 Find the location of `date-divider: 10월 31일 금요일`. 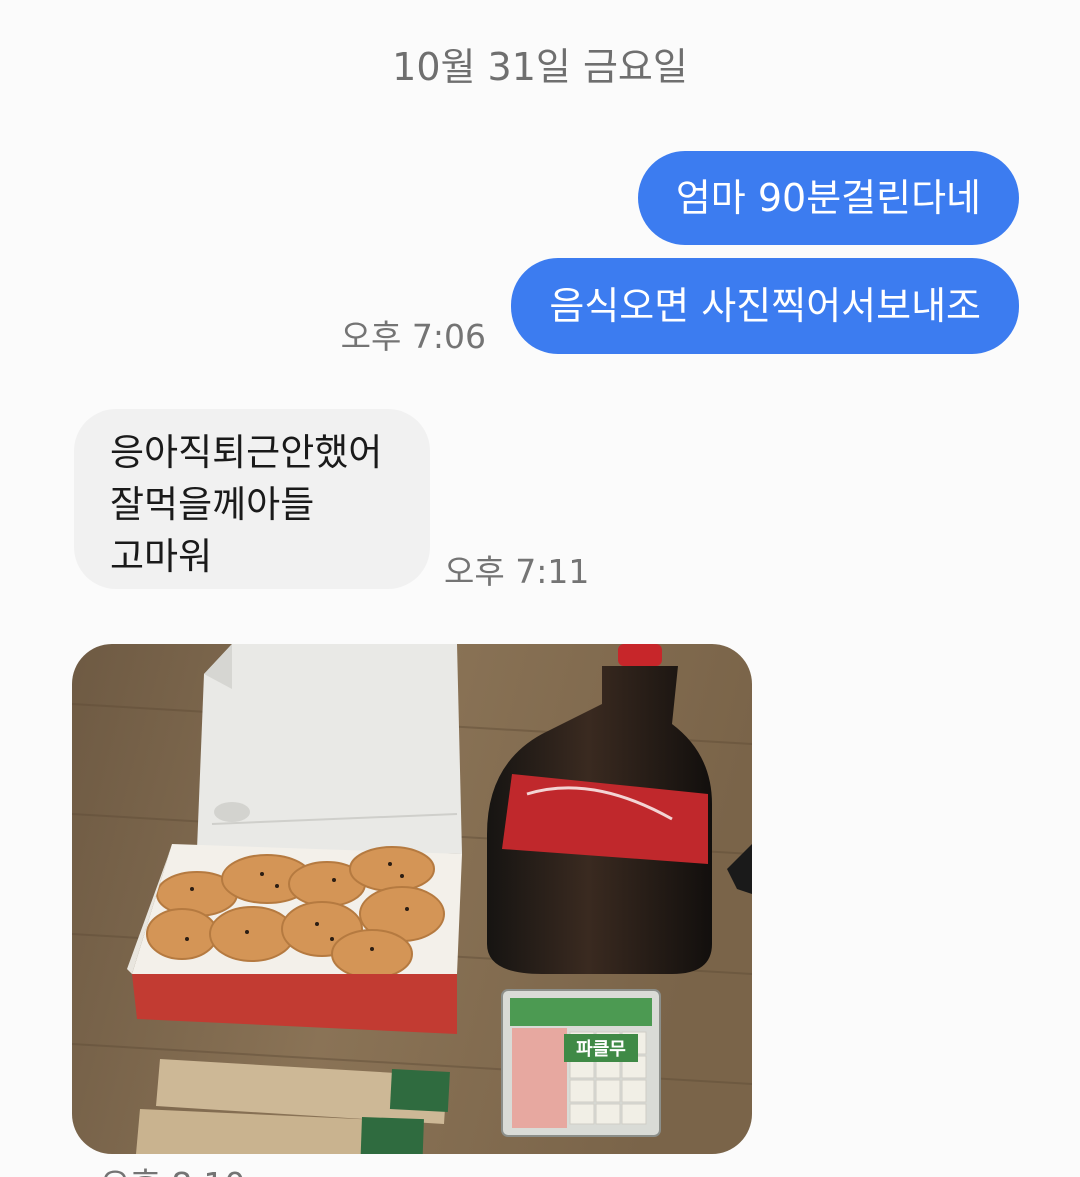

date-divider: 10월 31일 금요일 is located at coordinates (540, 67).